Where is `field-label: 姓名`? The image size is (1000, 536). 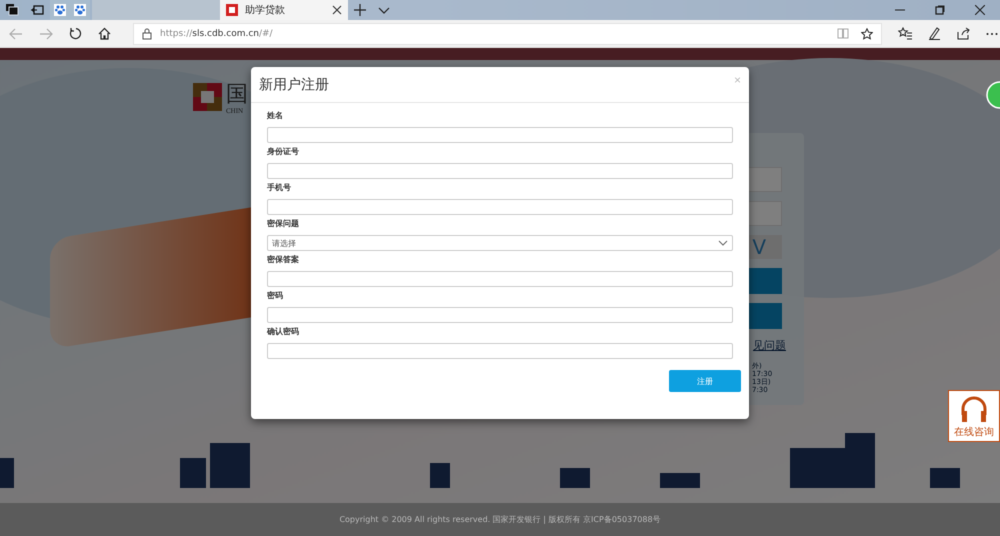
field-label: 姓名 is located at coordinates (275, 116).